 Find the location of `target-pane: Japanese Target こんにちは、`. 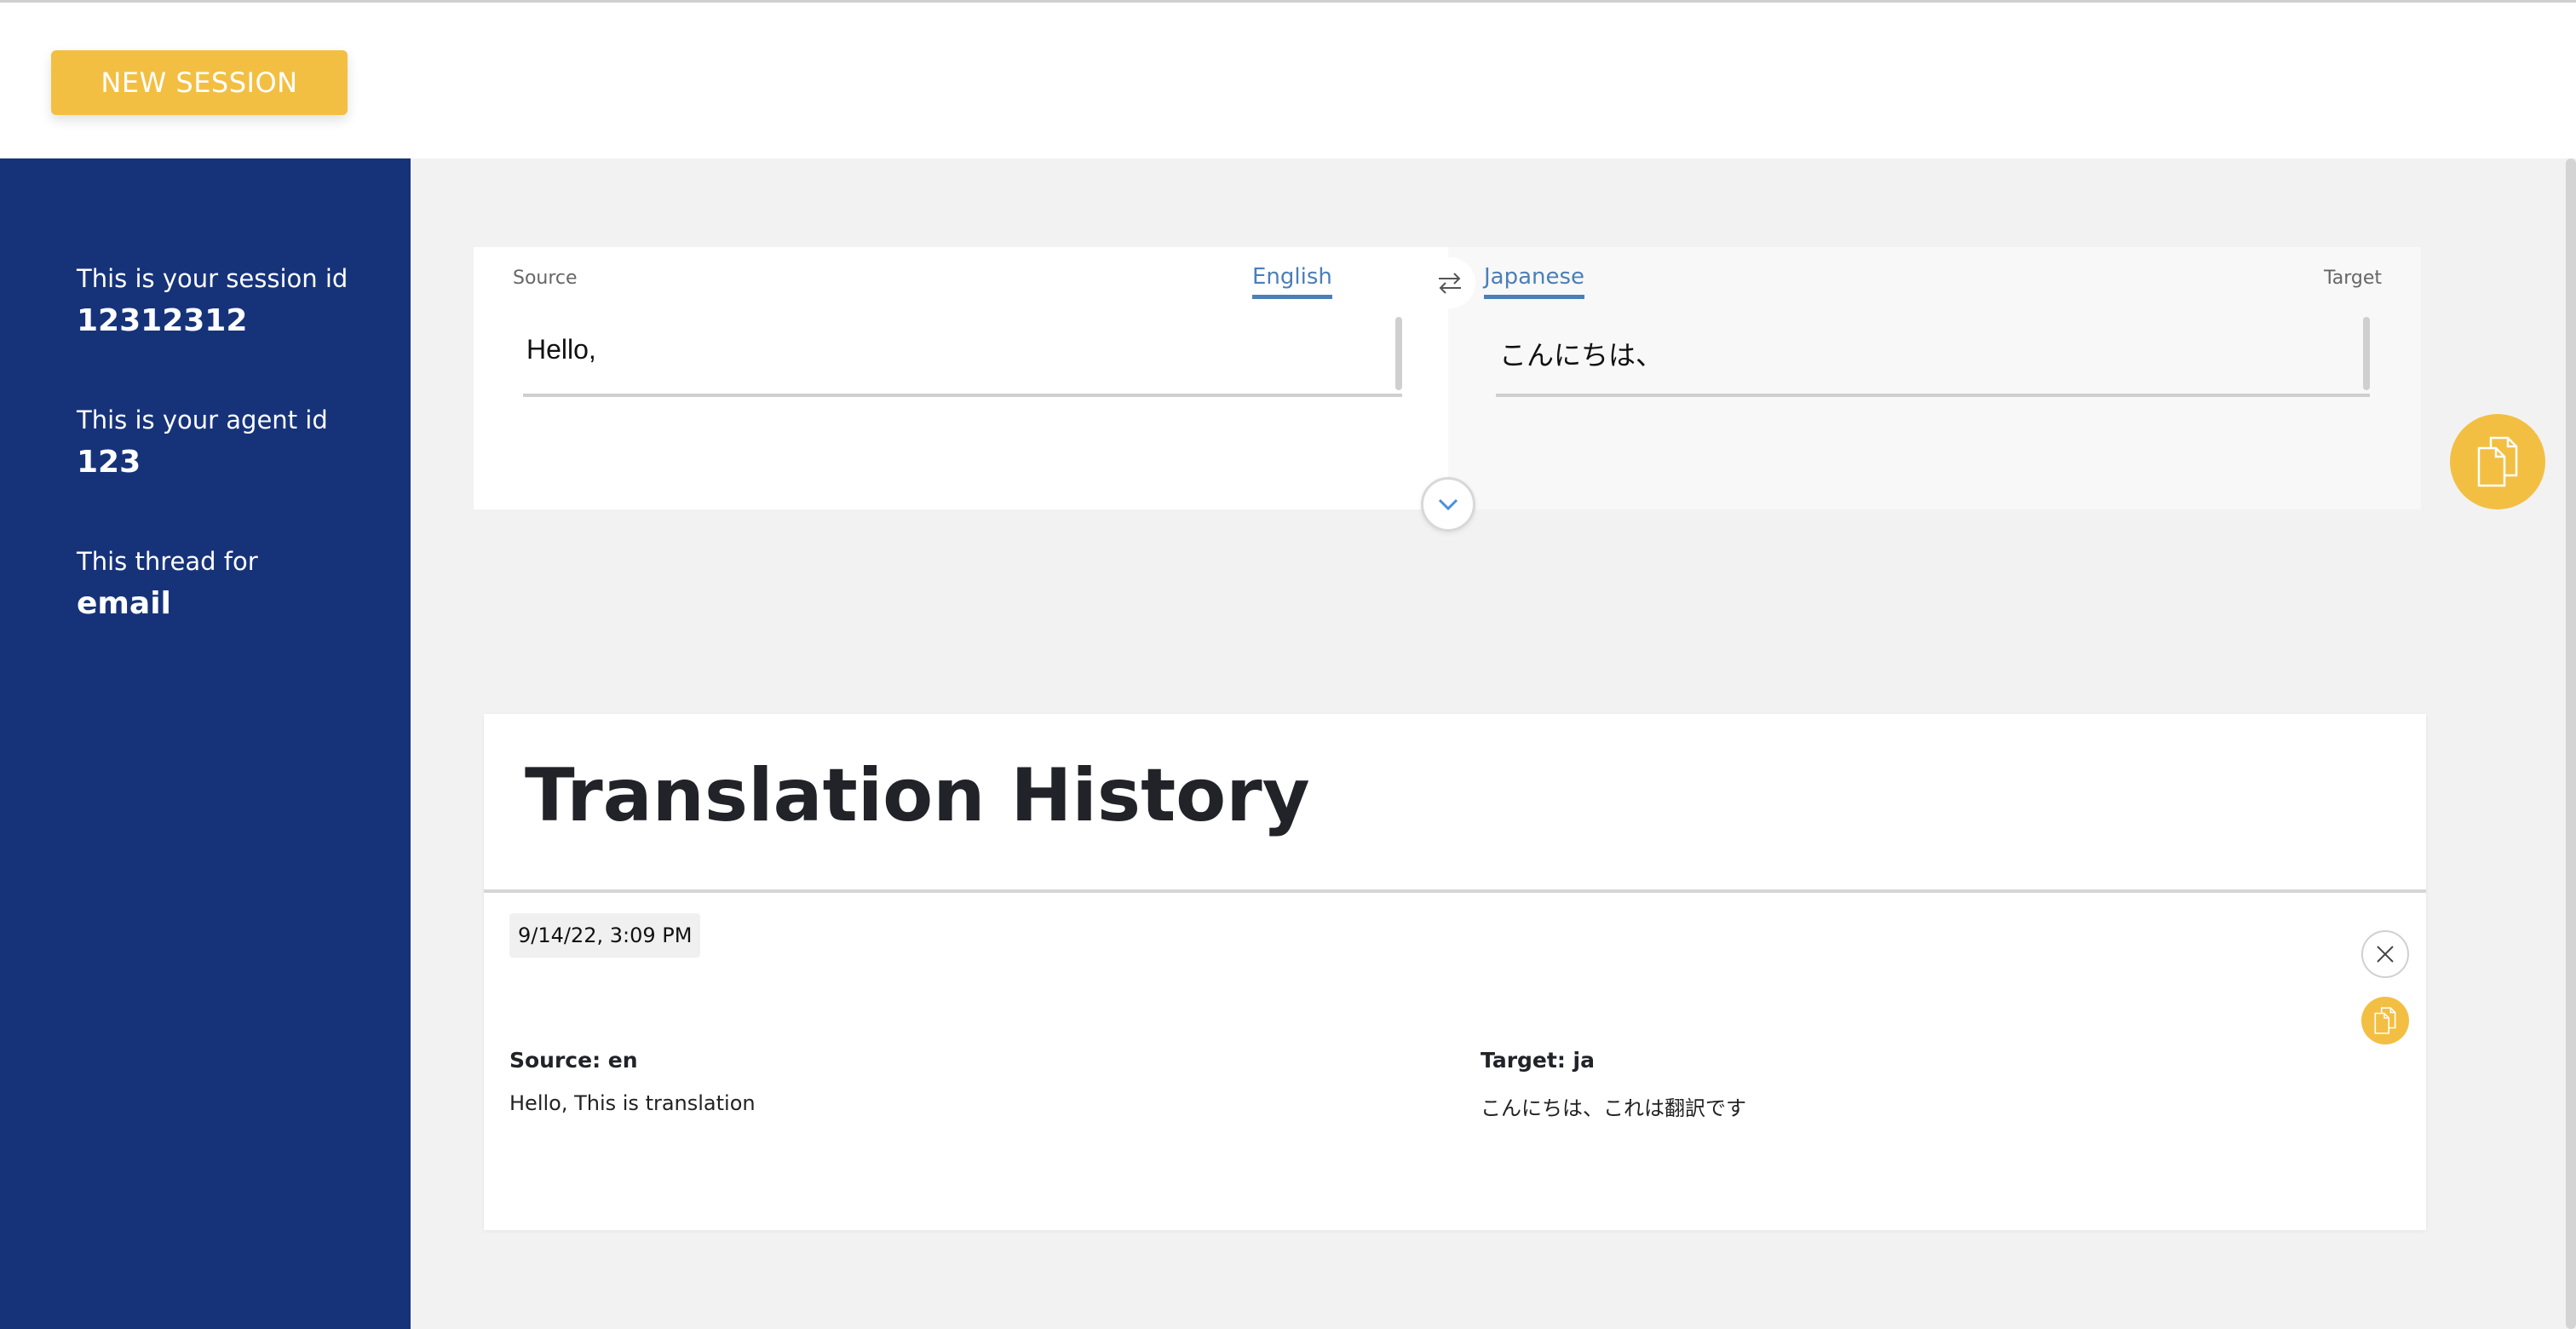

target-pane: Japanese Target こんにちは、 is located at coordinates (1935, 378).